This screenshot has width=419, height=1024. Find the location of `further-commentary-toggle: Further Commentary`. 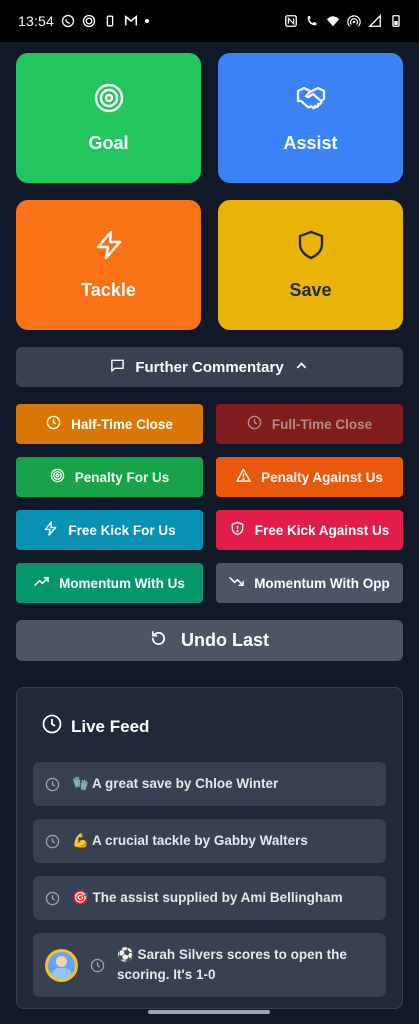

further-commentary-toggle: Further Commentary is located at coordinates (209, 367).